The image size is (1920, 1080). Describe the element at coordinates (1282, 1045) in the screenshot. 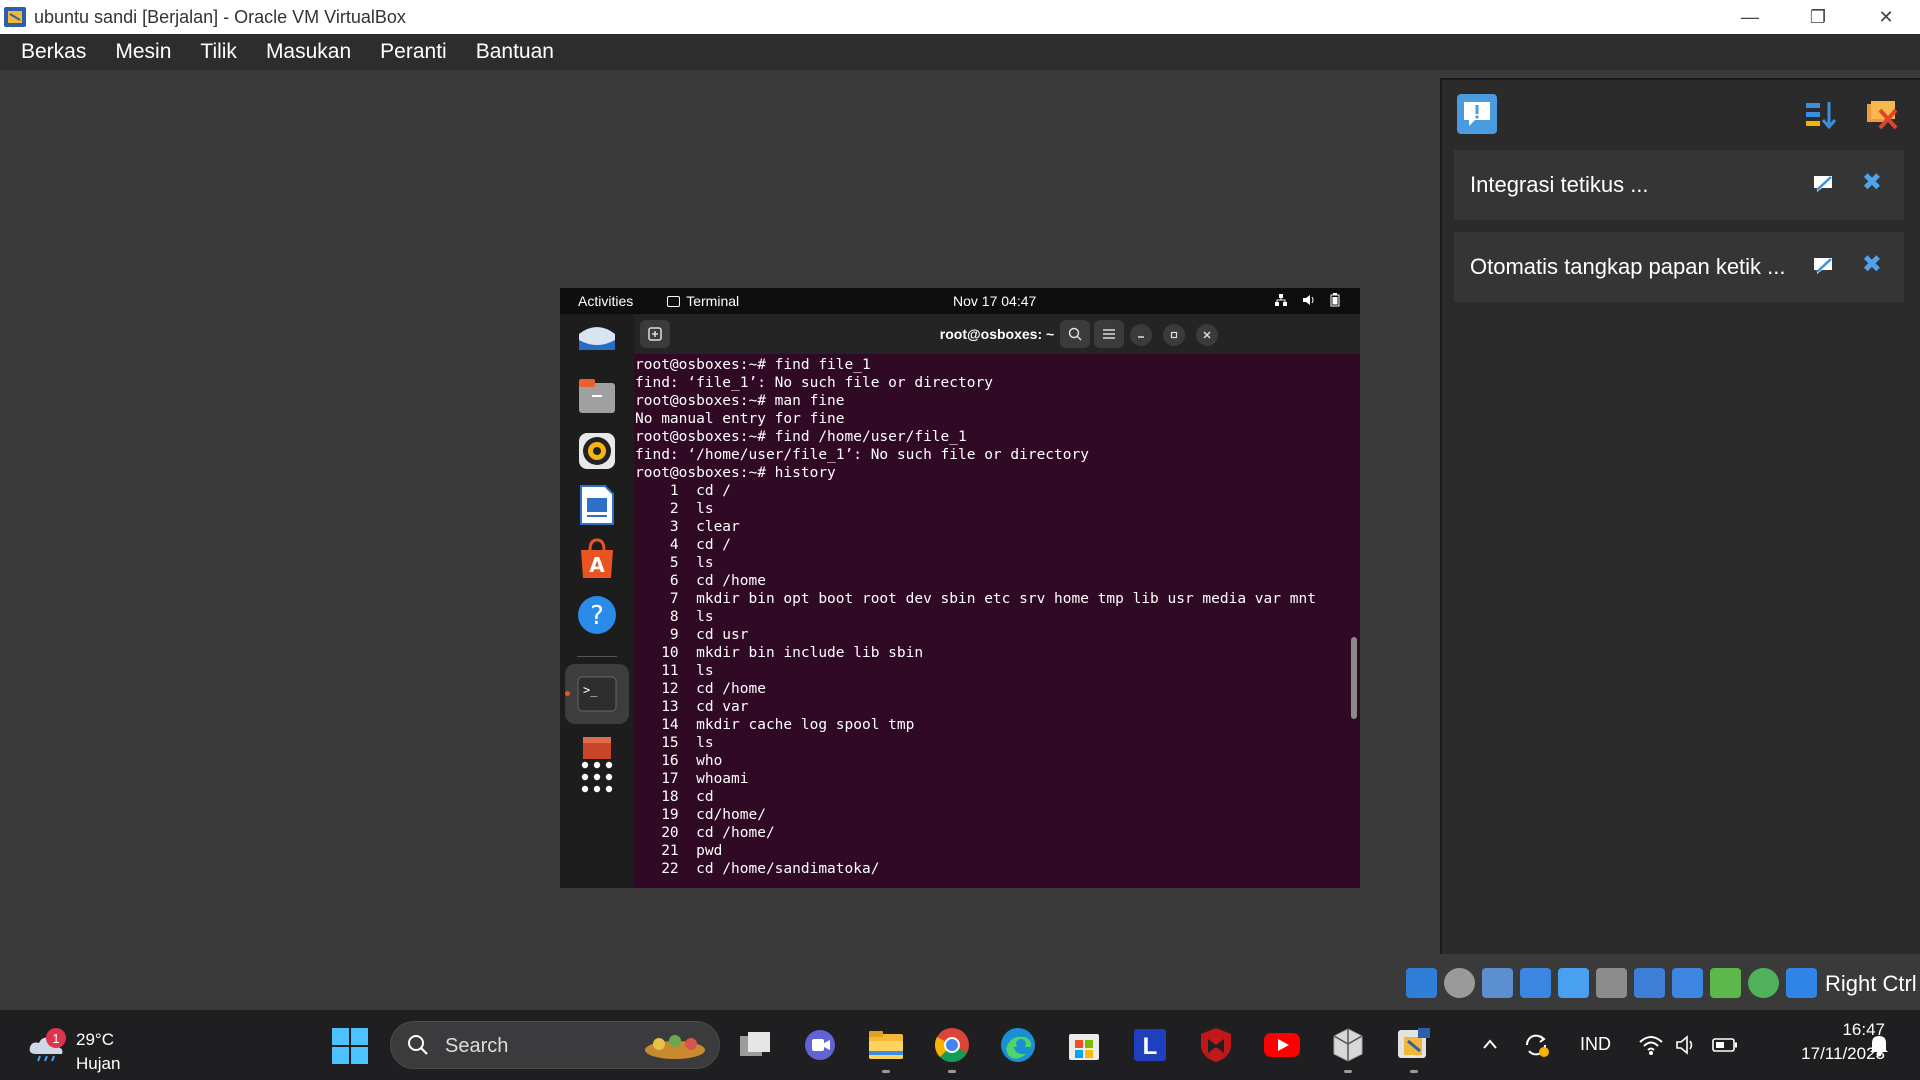

I see `youtube-icon` at that location.